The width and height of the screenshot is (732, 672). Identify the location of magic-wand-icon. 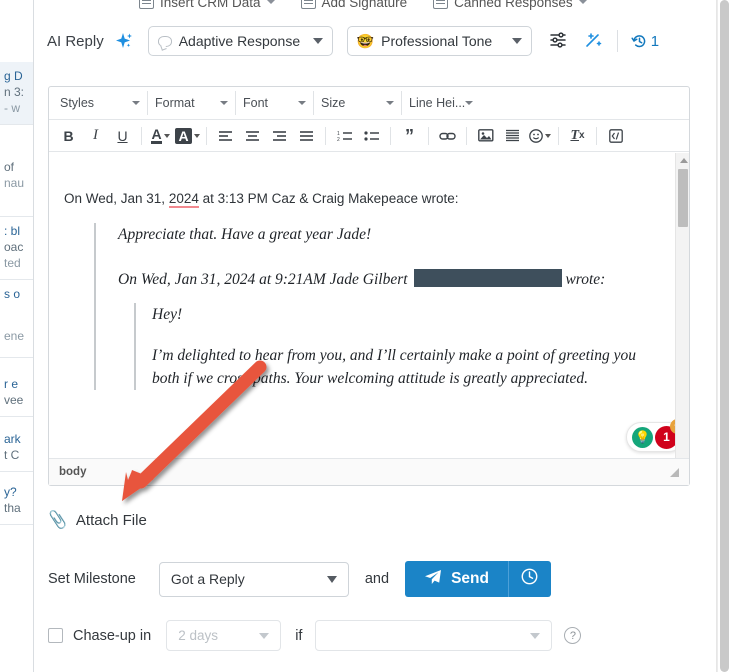
(593, 41).